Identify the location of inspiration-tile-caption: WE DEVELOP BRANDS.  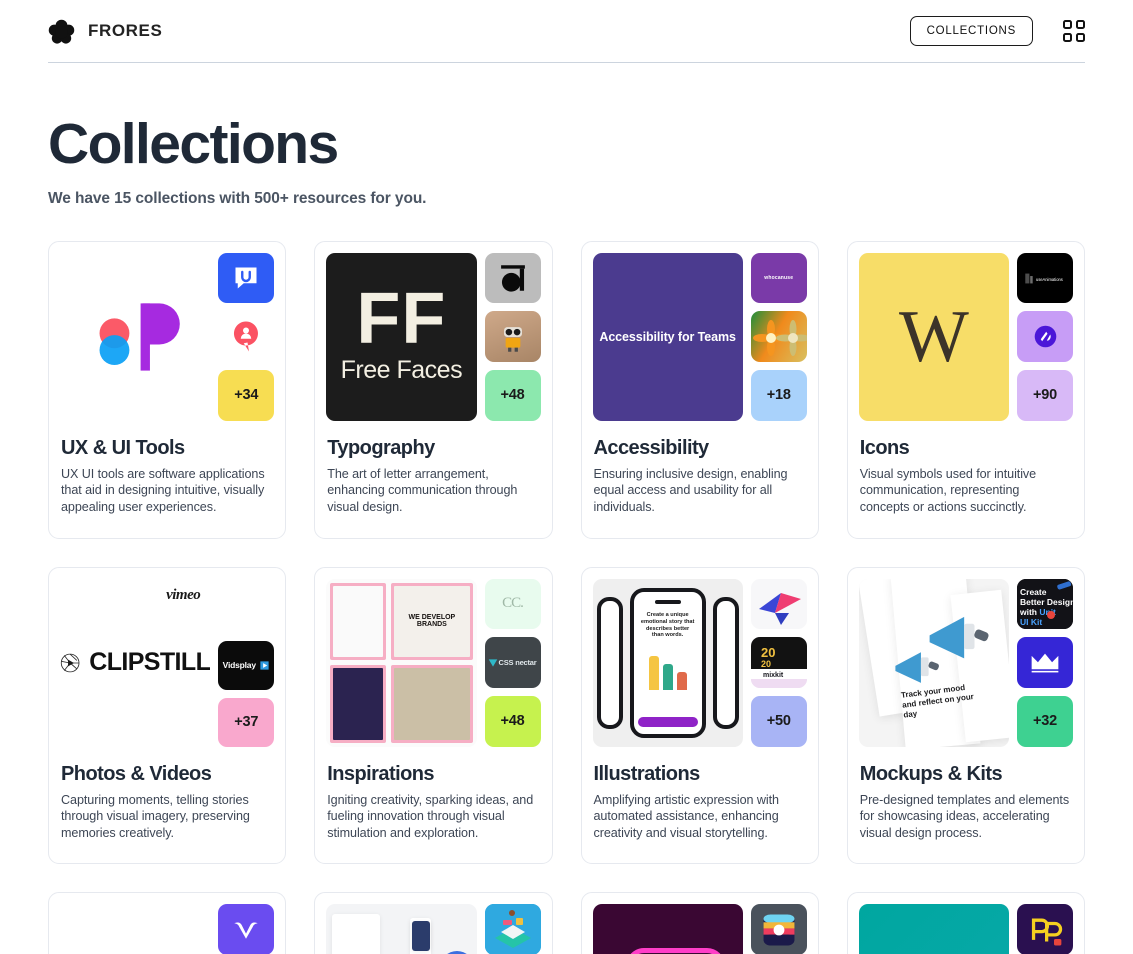
(432, 621).